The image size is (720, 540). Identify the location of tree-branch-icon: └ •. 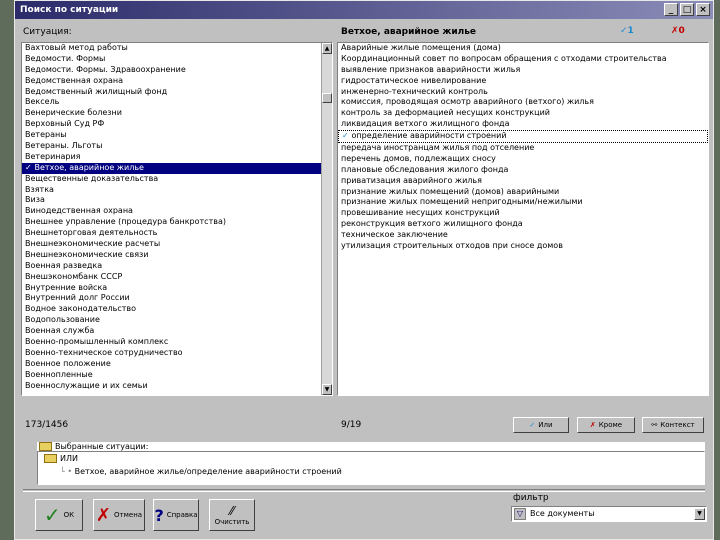
(67, 471).